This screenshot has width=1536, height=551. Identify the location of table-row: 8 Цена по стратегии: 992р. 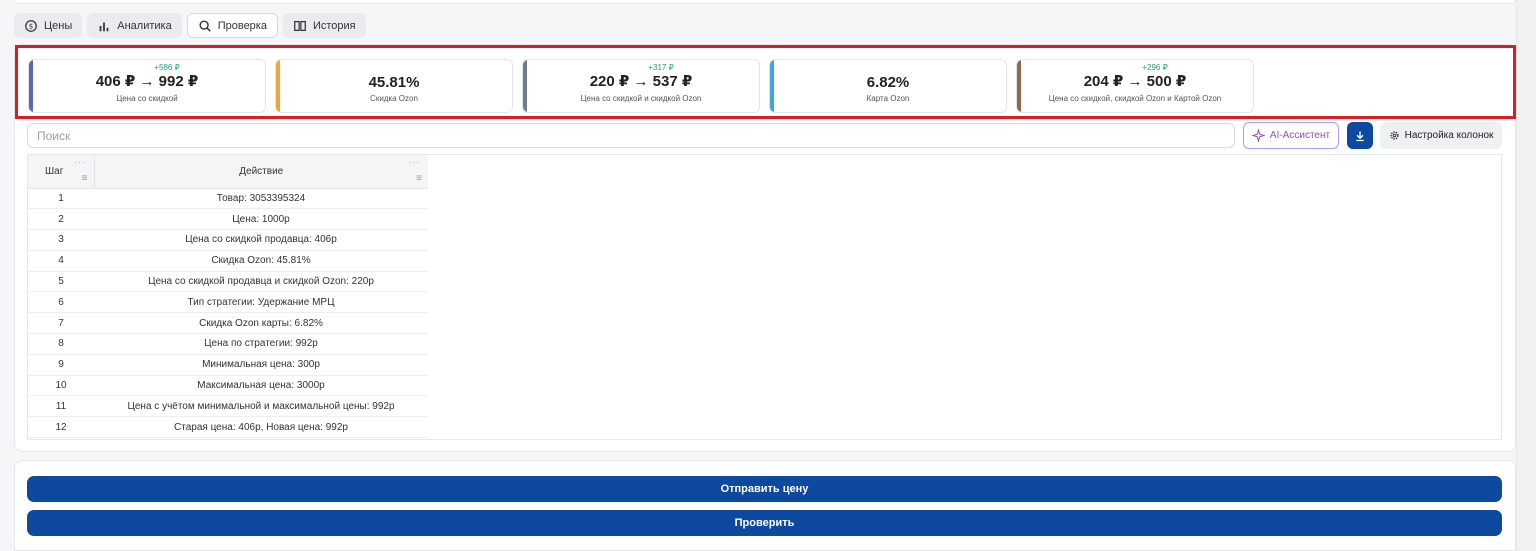
(228, 344).